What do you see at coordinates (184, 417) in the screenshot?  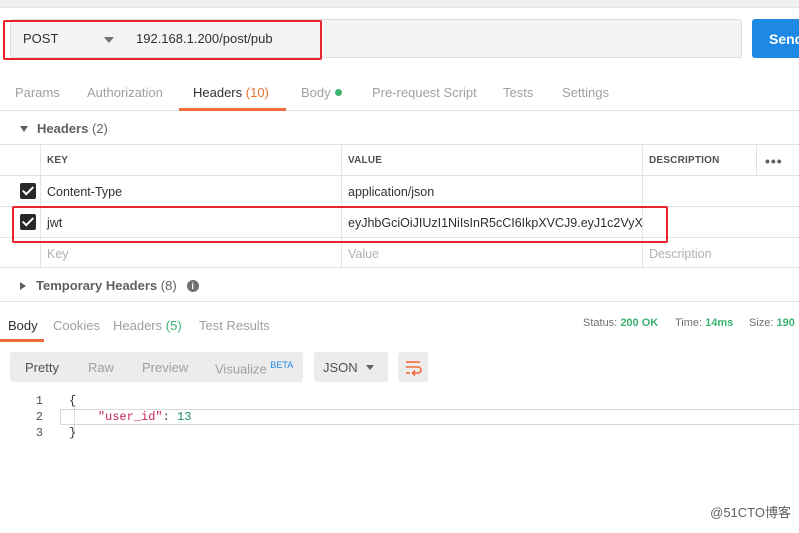 I see `json-value: 13` at bounding box center [184, 417].